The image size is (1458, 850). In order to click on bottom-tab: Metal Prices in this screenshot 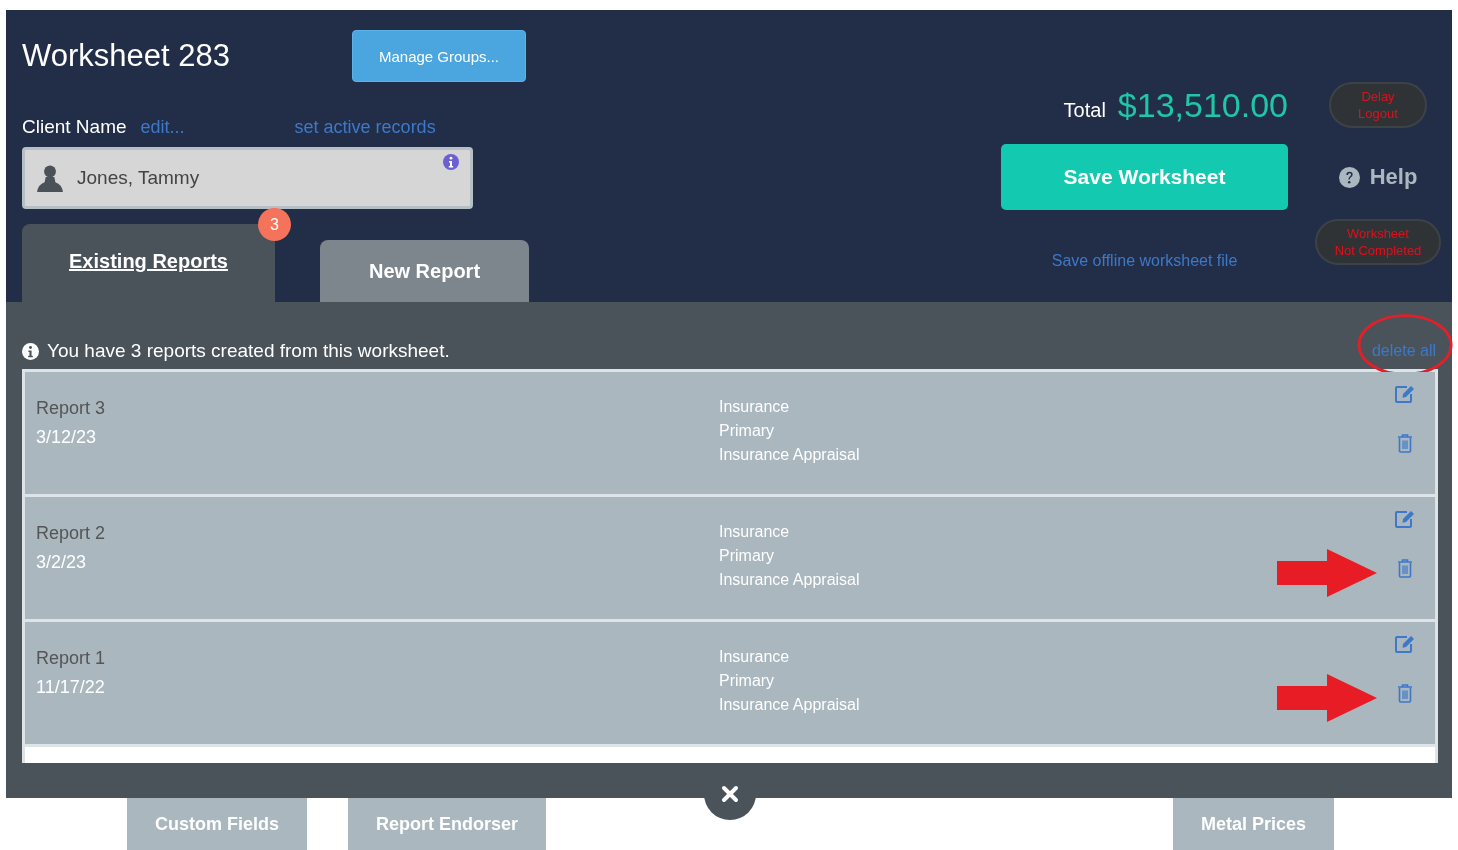, I will do `click(1253, 824)`.